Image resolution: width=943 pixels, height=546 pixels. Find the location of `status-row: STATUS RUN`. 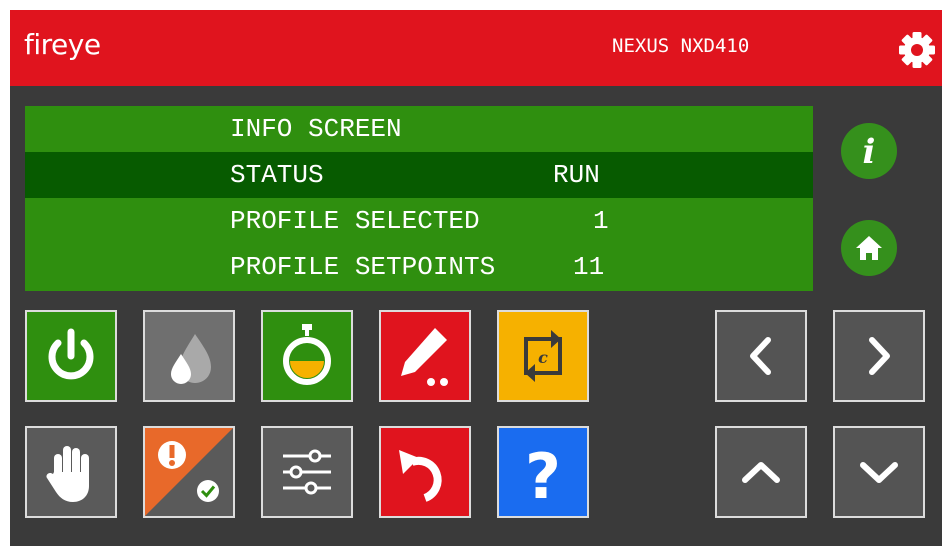

status-row: STATUS RUN is located at coordinates (419, 175).